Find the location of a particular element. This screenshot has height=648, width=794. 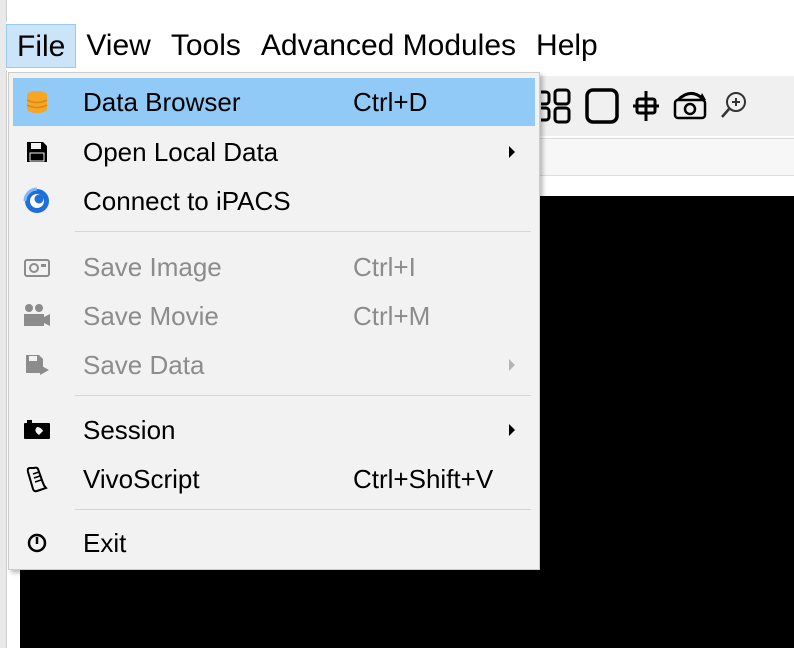

menu-item-open-local-data: Open Local Data is located at coordinates (274, 152).